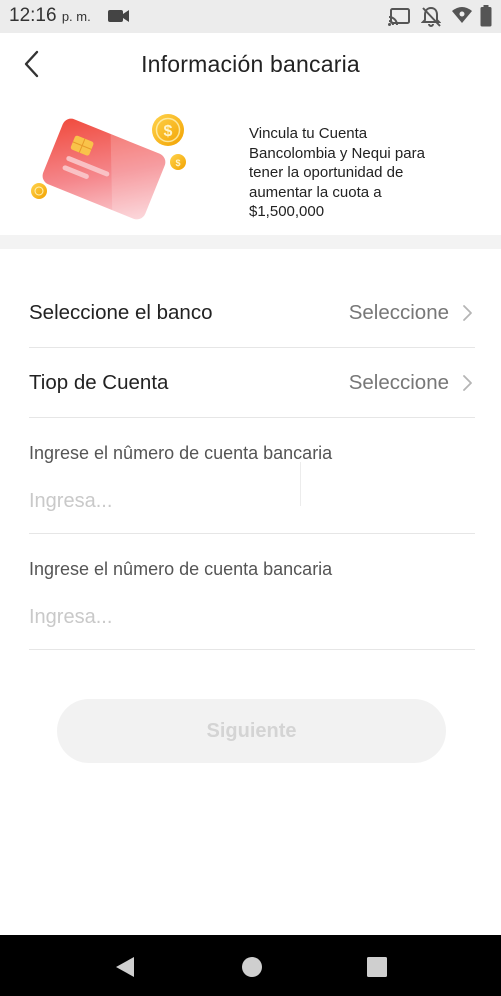  I want to click on nav-back-button, so click(126, 967).